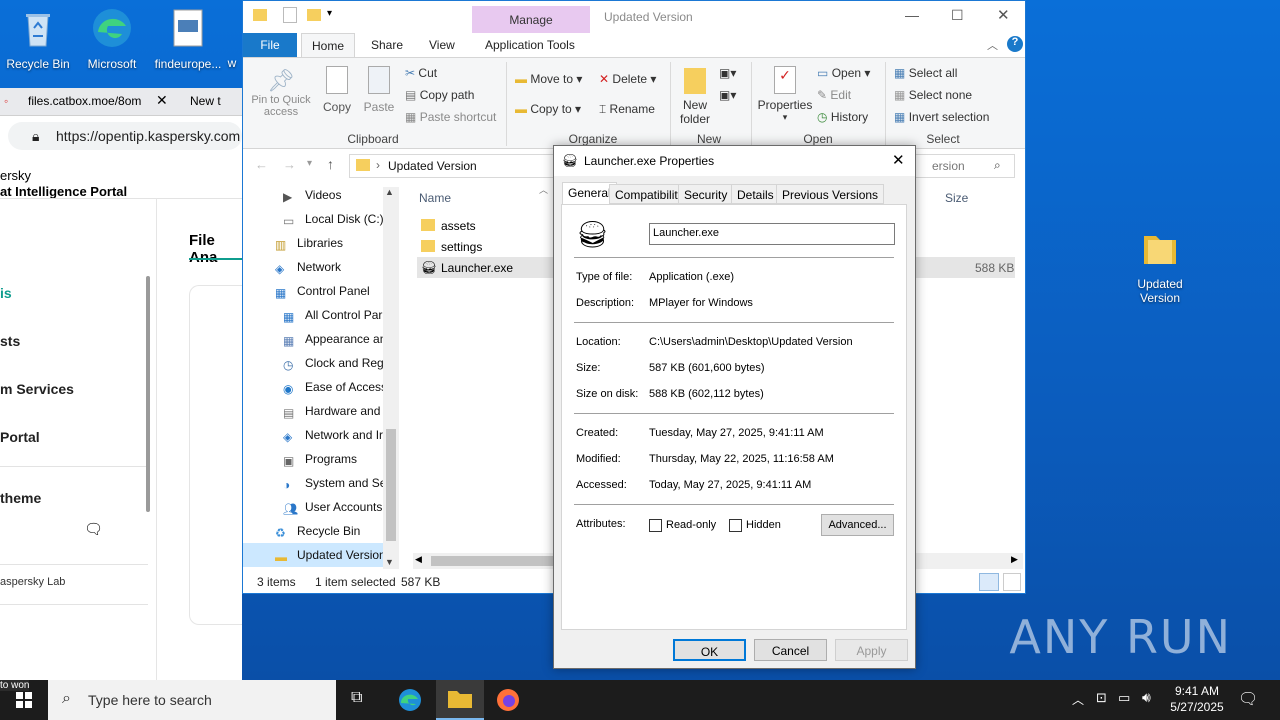 The height and width of the screenshot is (720, 1280). Describe the element at coordinates (314, 339) in the screenshot. I see `nav-item: ▦ Appearance an` at that location.